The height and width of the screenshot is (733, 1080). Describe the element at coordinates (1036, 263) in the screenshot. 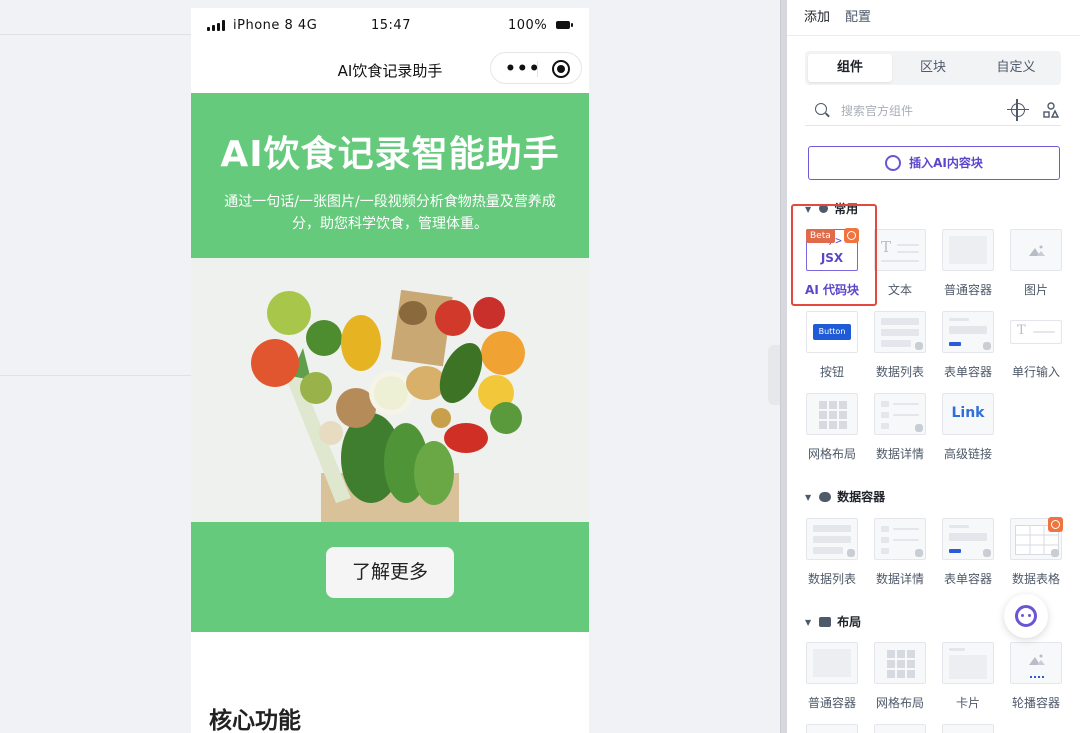

I see `component-image: 图片` at that location.